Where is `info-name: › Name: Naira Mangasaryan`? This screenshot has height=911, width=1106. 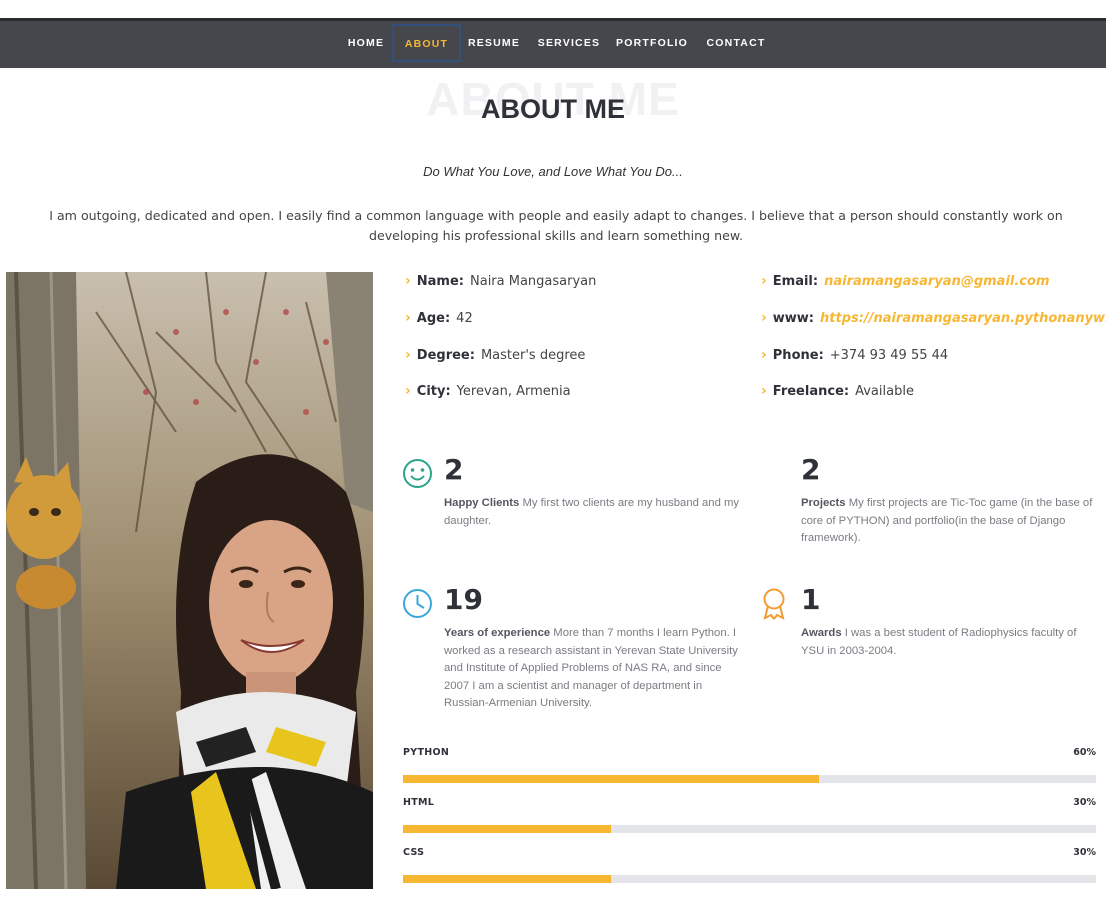
info-name: › Name: Naira Mangasaryan is located at coordinates (500, 281).